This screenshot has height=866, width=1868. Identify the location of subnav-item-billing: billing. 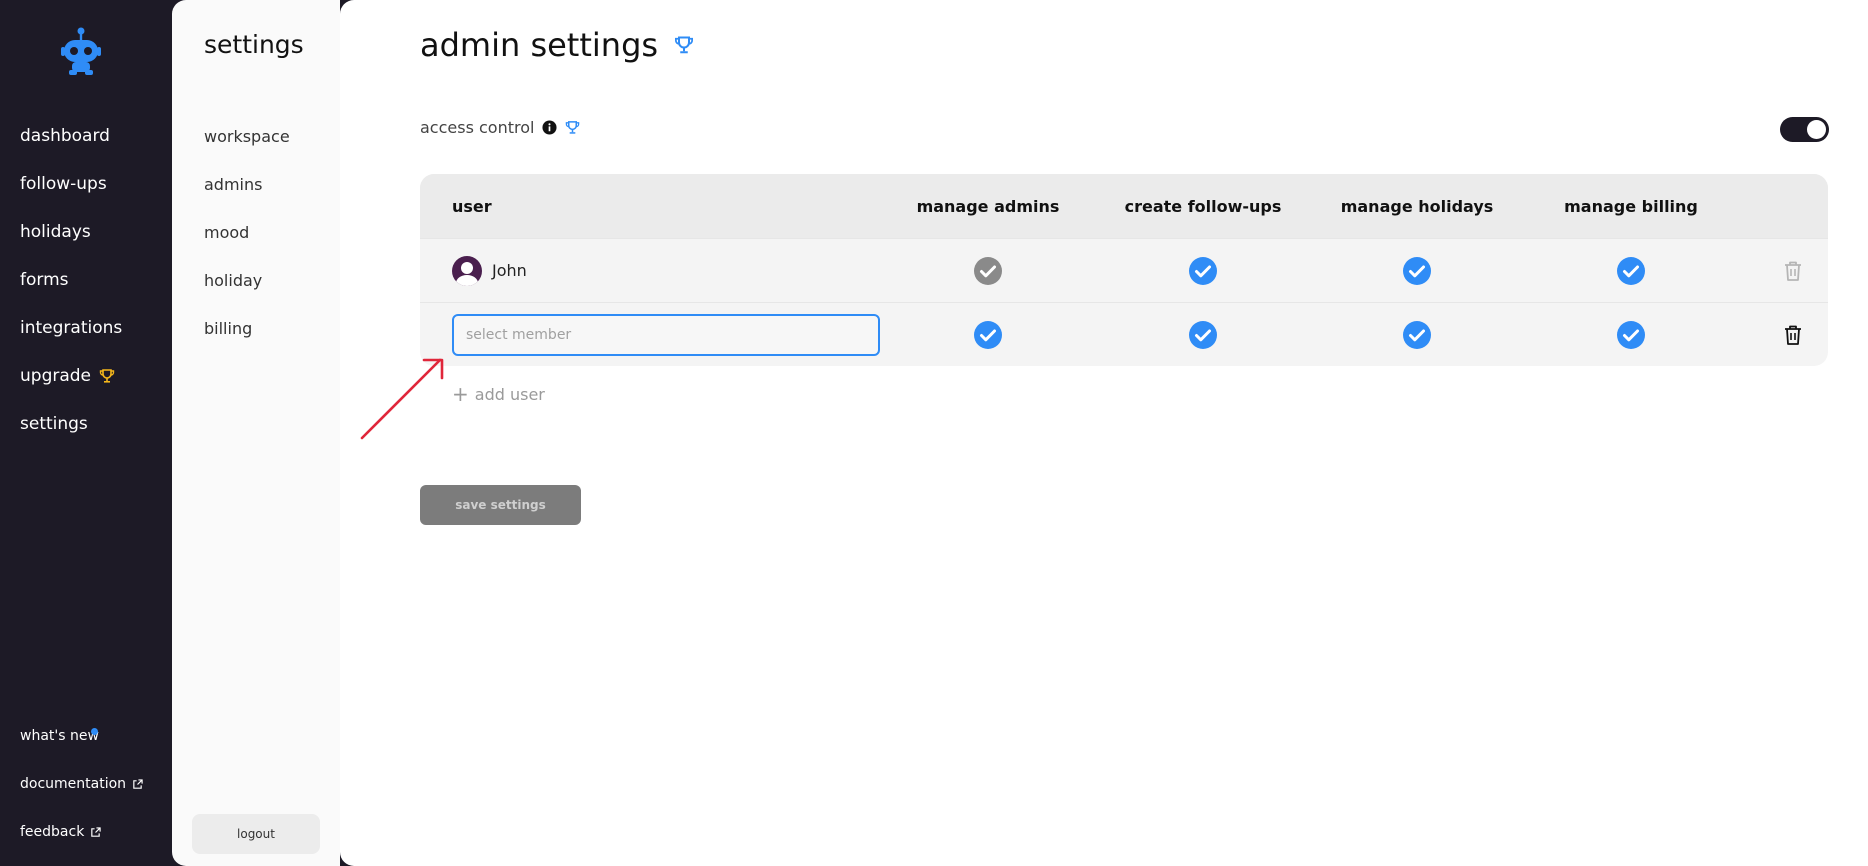
(256, 328).